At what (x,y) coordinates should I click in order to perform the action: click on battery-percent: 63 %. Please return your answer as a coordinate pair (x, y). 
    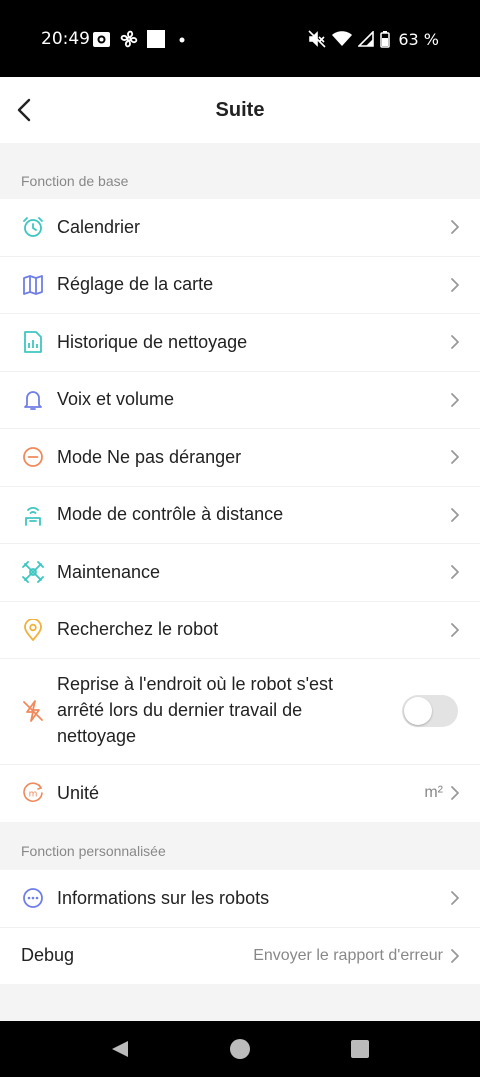
    Looking at the image, I should click on (418, 39).